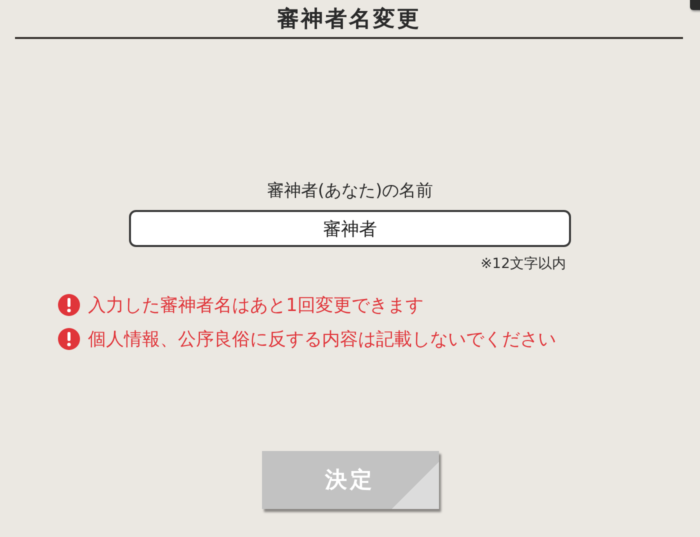 This screenshot has height=537, width=700. I want to click on warning-text: 入力した審神者名はあと1回変更できます, so click(256, 305).